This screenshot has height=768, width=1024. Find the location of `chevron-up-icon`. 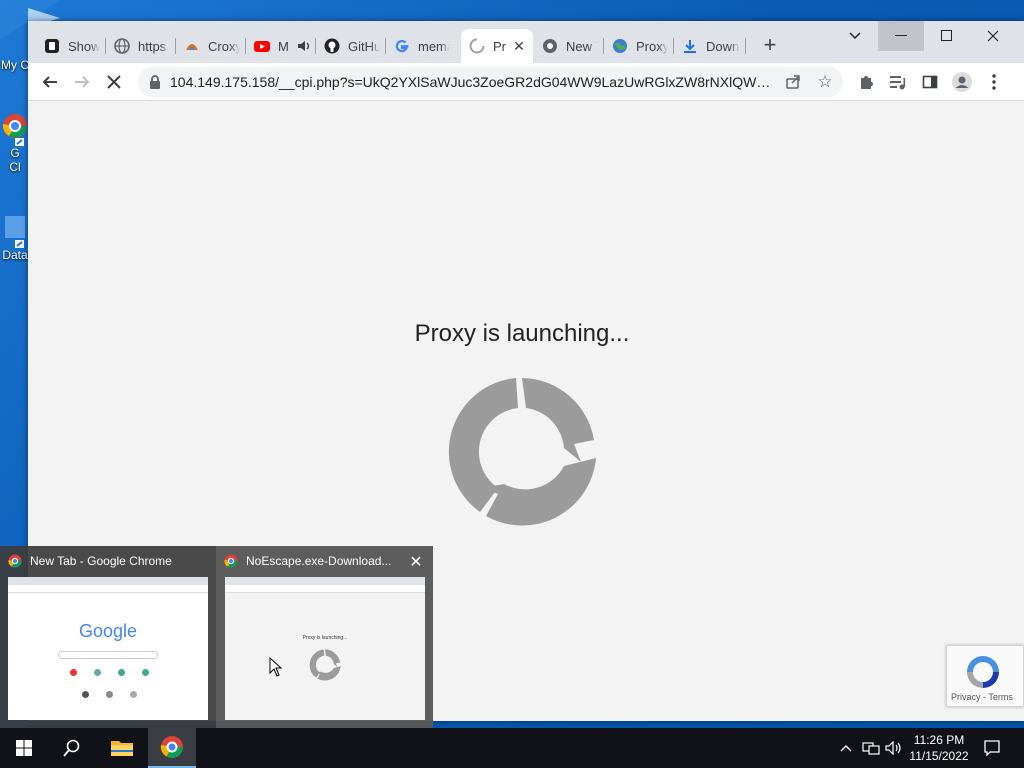

chevron-up-icon is located at coordinates (846, 748).